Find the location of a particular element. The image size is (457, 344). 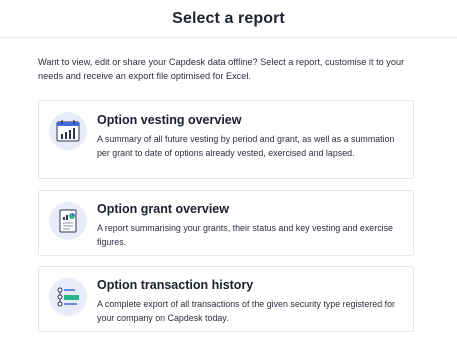

report-title: Option transaction history is located at coordinates (175, 285).